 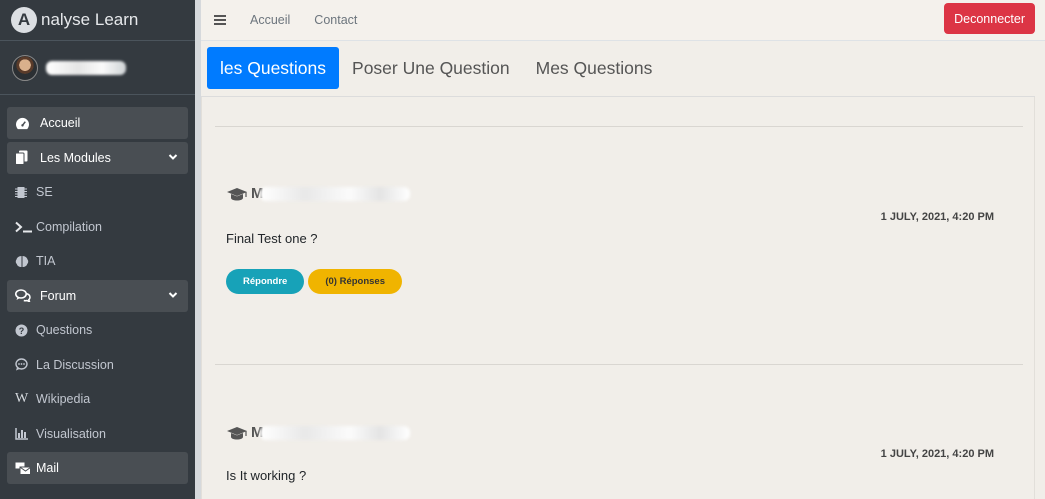 What do you see at coordinates (97, 468) in the screenshot?
I see `sidebar-item-mail: Mail` at bounding box center [97, 468].